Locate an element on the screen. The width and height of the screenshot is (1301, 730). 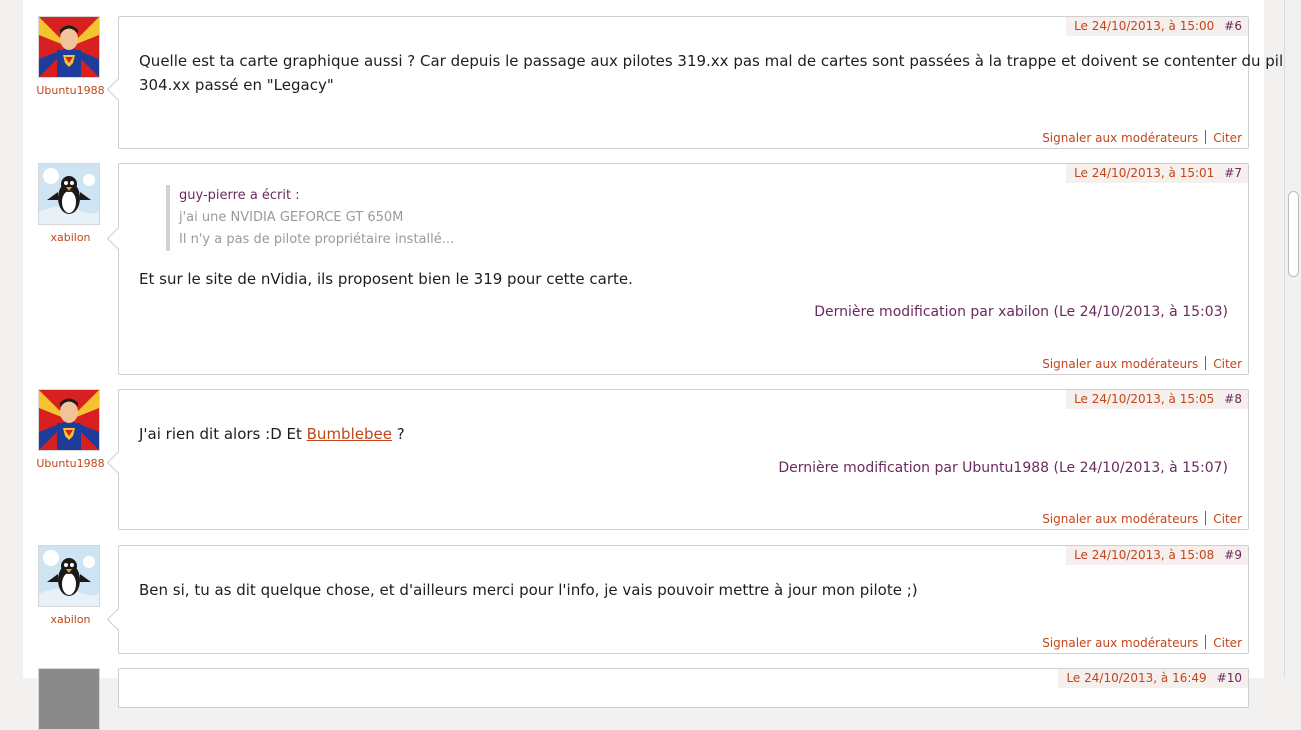
post-box: Le 24/10/2013, à 16:49 #10 is located at coordinates (683, 688).